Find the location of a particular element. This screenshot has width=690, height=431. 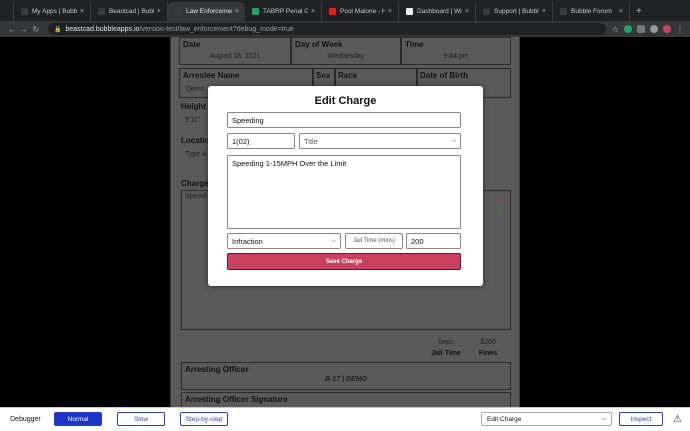

description-textarea: Speeding 1-15MPH Over the Limit is located at coordinates (344, 192).